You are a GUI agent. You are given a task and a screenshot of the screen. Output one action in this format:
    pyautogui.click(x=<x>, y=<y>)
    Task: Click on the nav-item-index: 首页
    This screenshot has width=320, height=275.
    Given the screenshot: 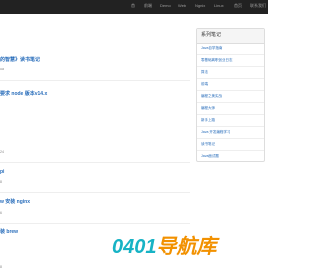 What is the action you would take?
    pyautogui.click(x=238, y=6)
    